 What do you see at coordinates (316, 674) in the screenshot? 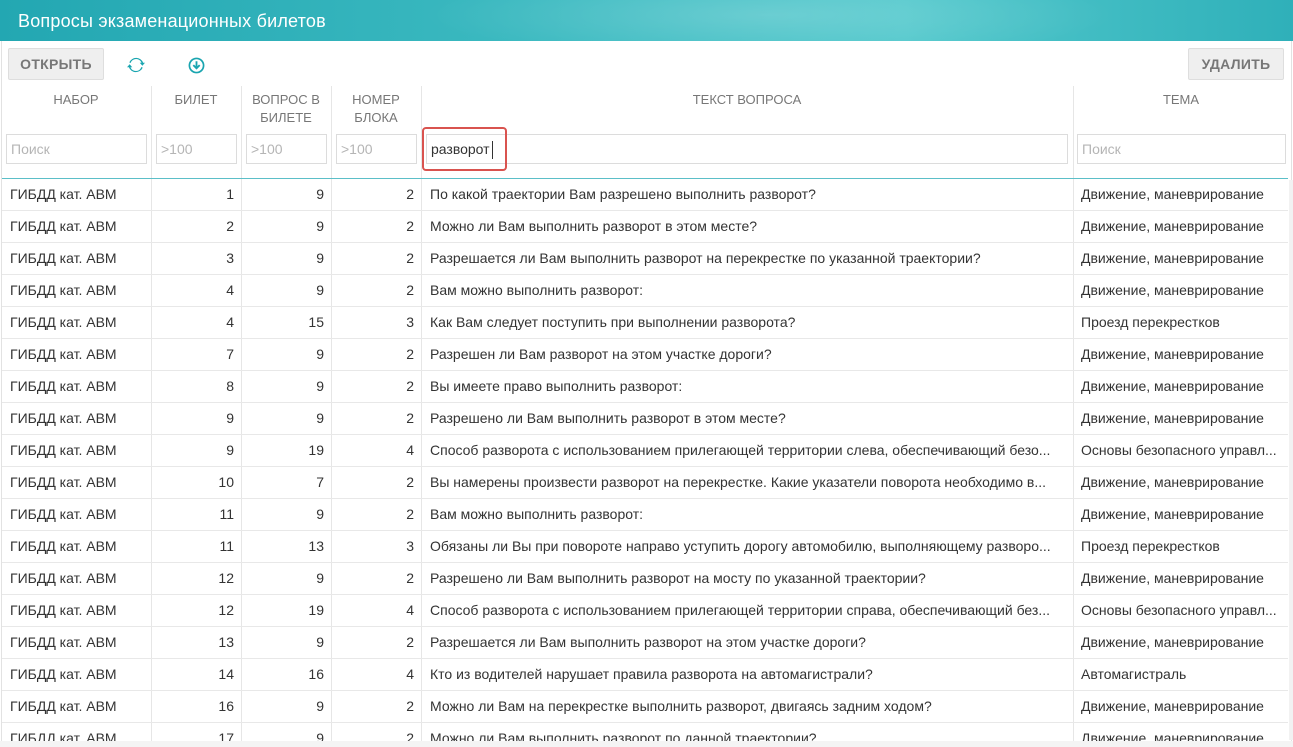
I see `cell-question-in-ticket: 16` at bounding box center [316, 674].